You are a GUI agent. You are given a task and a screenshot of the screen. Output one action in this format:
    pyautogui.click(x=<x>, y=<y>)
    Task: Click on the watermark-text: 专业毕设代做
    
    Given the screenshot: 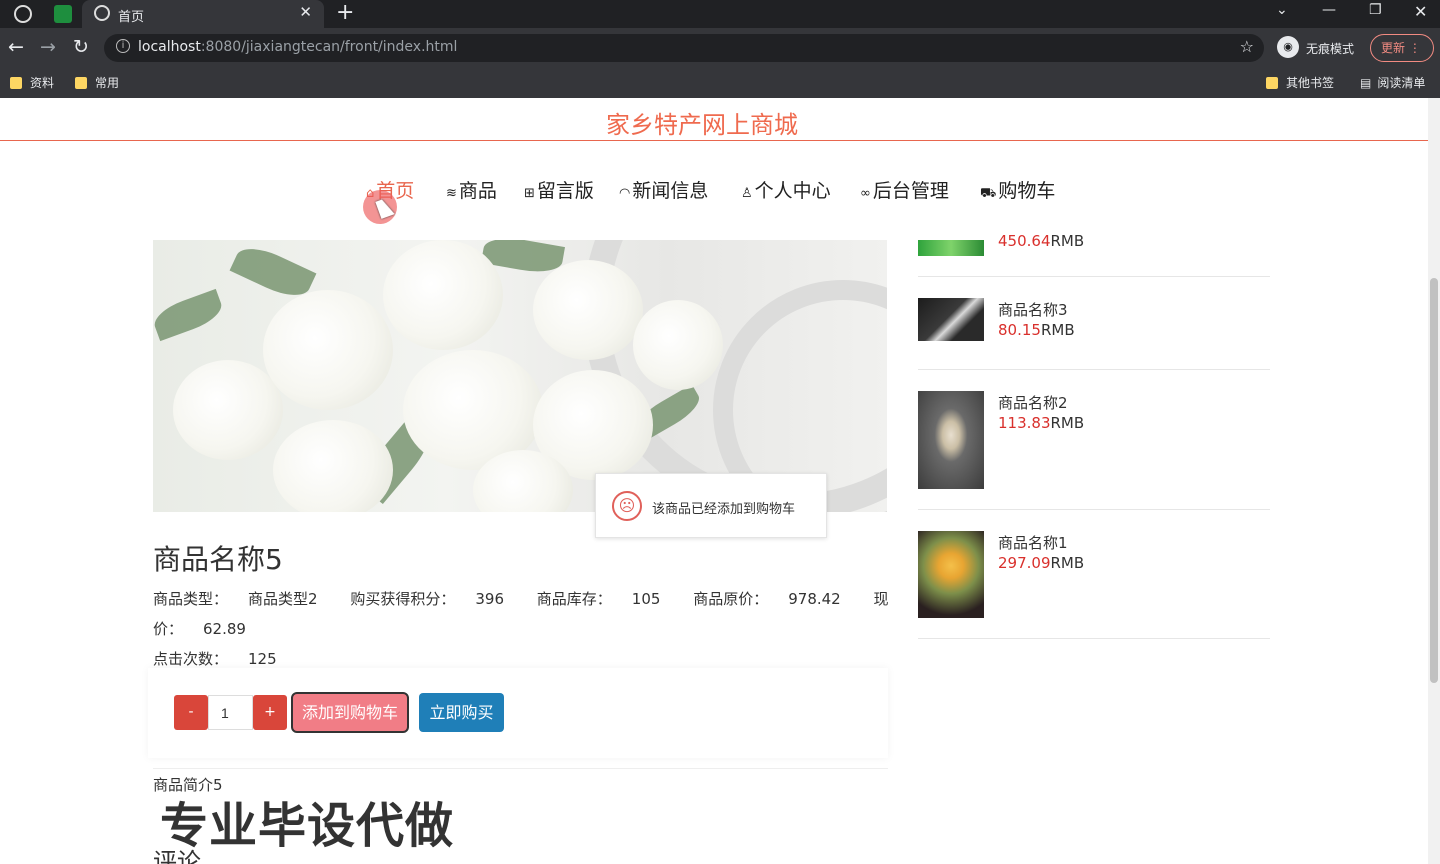 What is the action you would take?
    pyautogui.click(x=307, y=826)
    